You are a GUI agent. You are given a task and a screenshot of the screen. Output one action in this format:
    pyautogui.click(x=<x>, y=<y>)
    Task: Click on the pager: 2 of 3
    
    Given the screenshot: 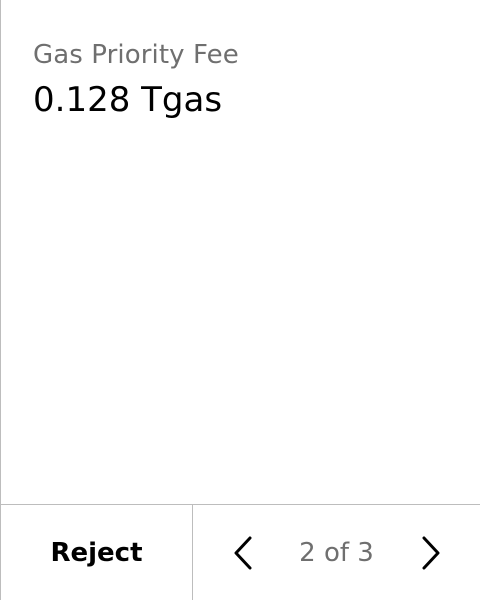 What is the action you would take?
    pyautogui.click(x=336, y=552)
    